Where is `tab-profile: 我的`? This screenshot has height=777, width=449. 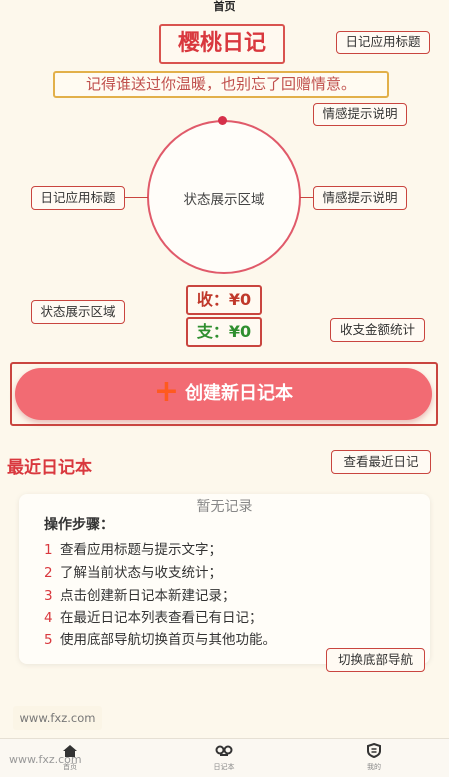
tab-profile: 我的 is located at coordinates (374, 757).